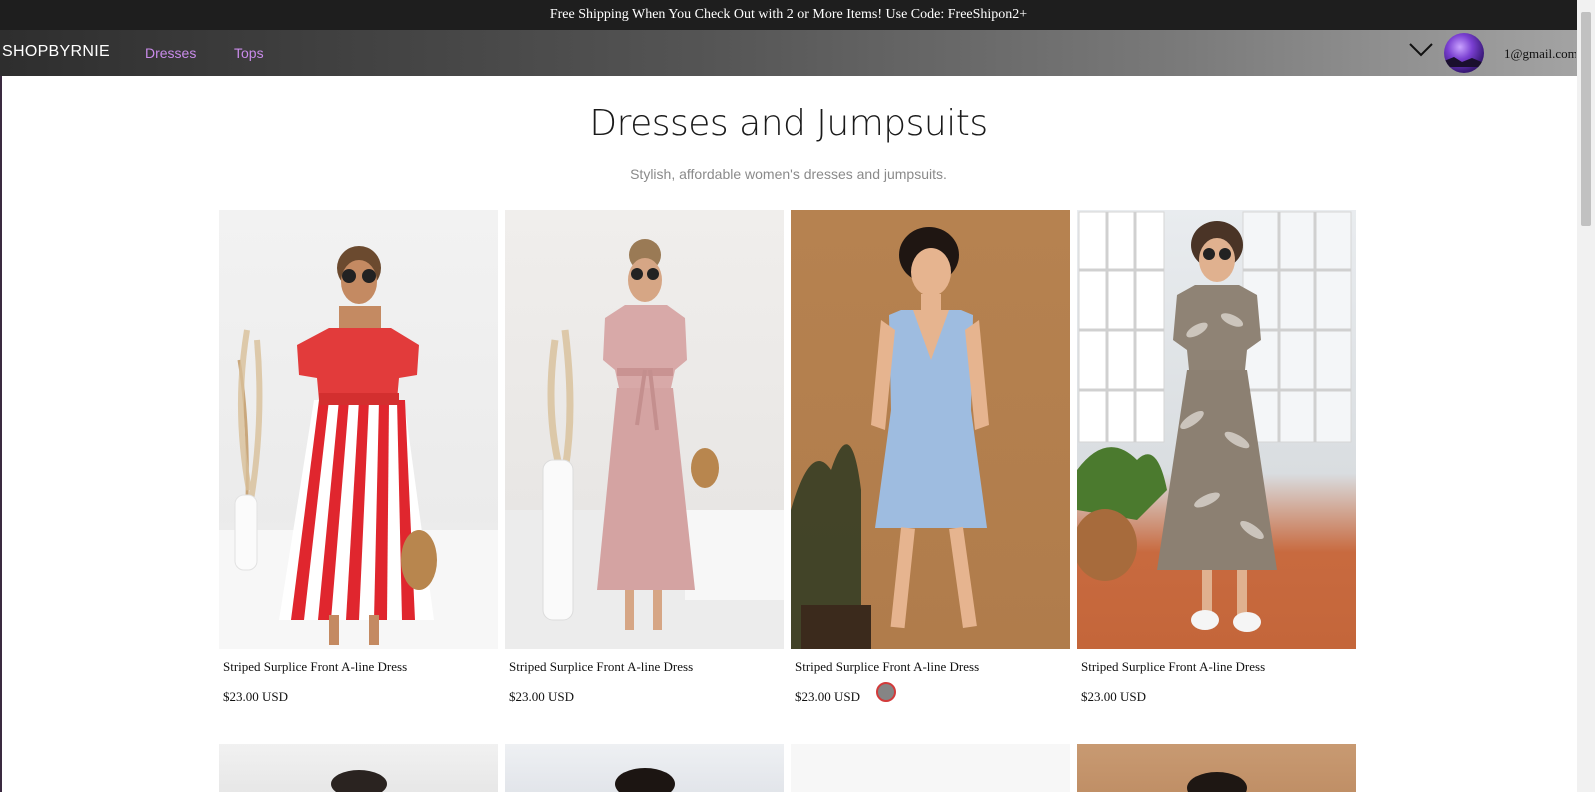  What do you see at coordinates (249, 53) in the screenshot?
I see `nav-link-tops: Tops` at bounding box center [249, 53].